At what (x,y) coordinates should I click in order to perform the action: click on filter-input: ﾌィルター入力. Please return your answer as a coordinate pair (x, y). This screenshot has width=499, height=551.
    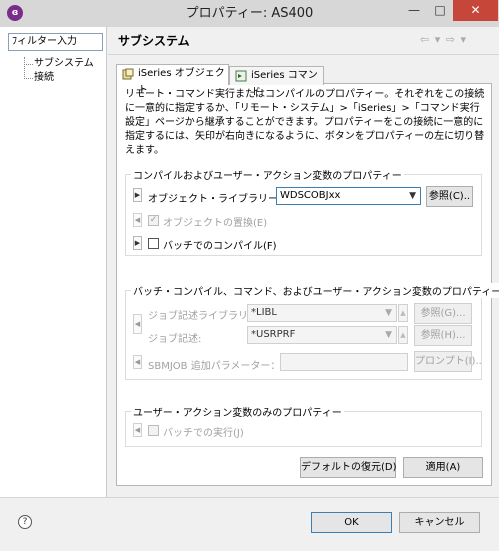
    Looking at the image, I should click on (55, 42).